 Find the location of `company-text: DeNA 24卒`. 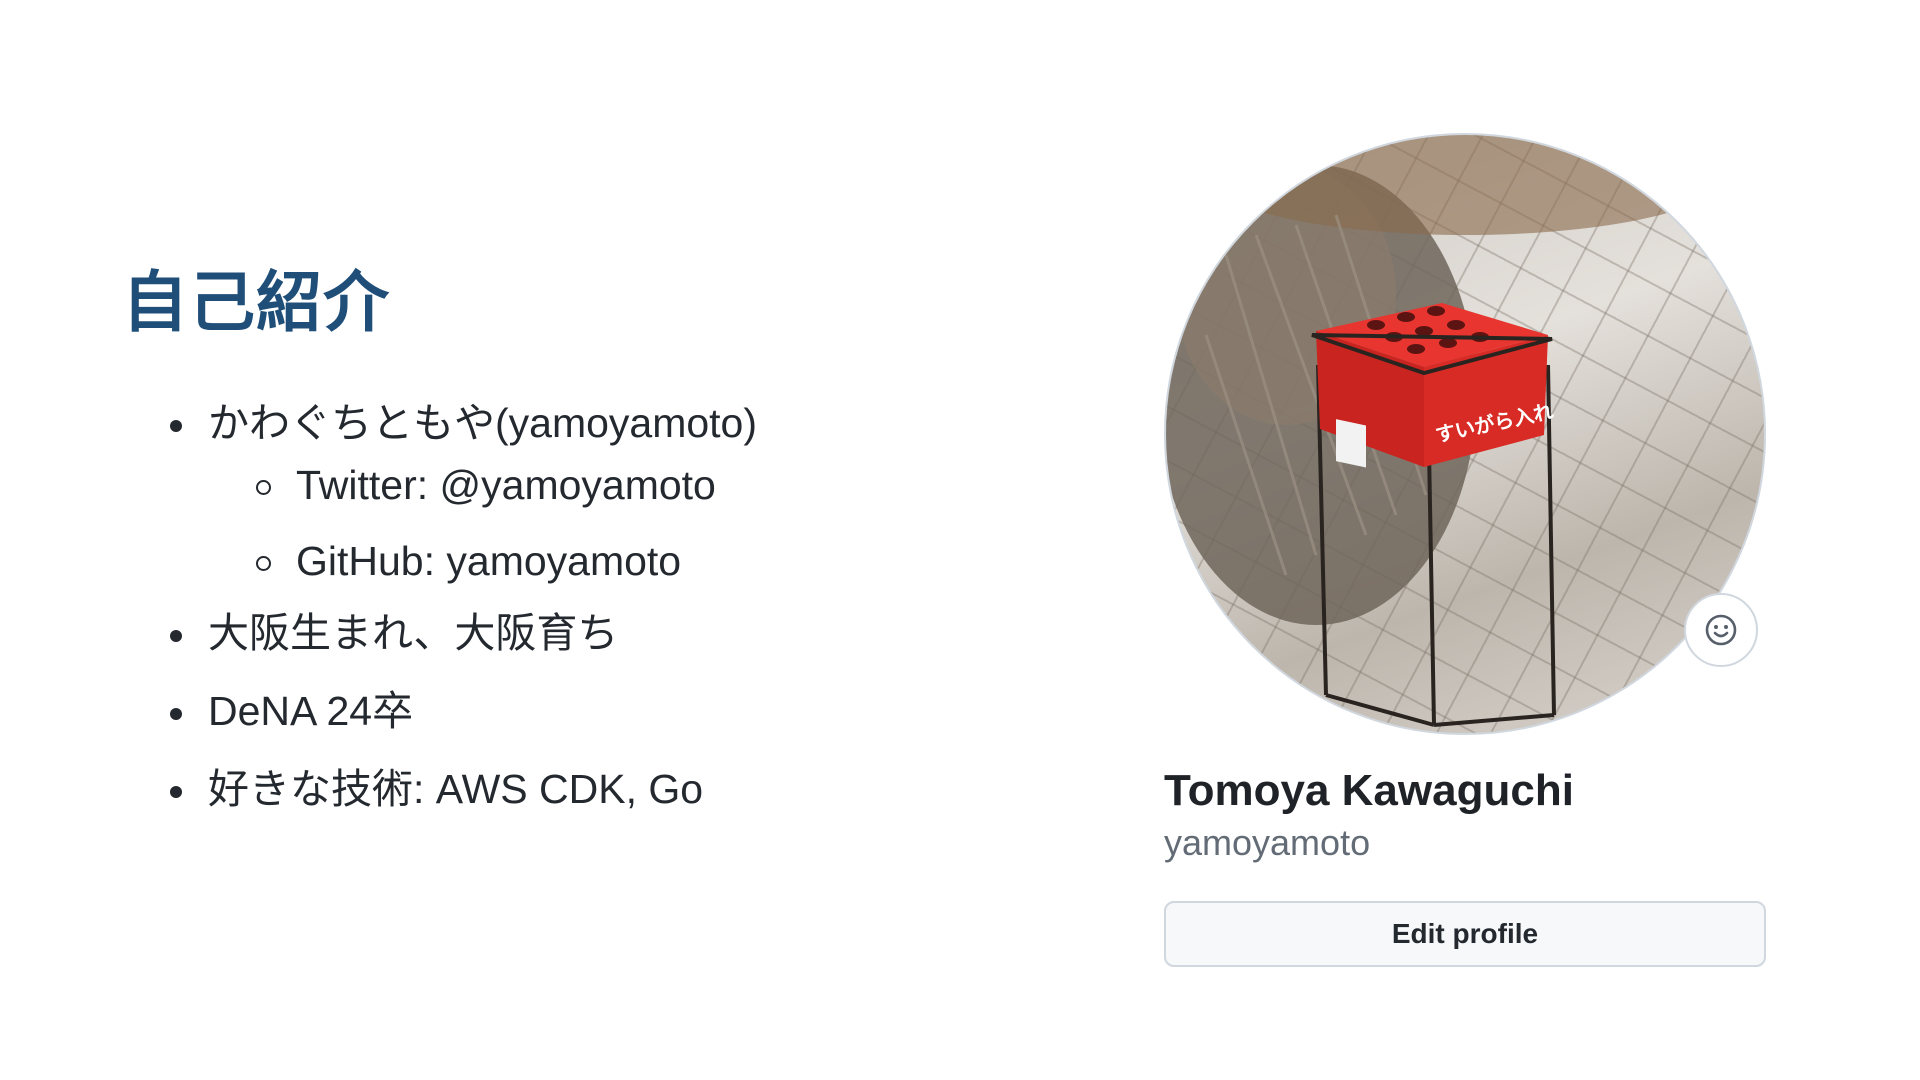

company-text: DeNA 24卒 is located at coordinates (311, 711).